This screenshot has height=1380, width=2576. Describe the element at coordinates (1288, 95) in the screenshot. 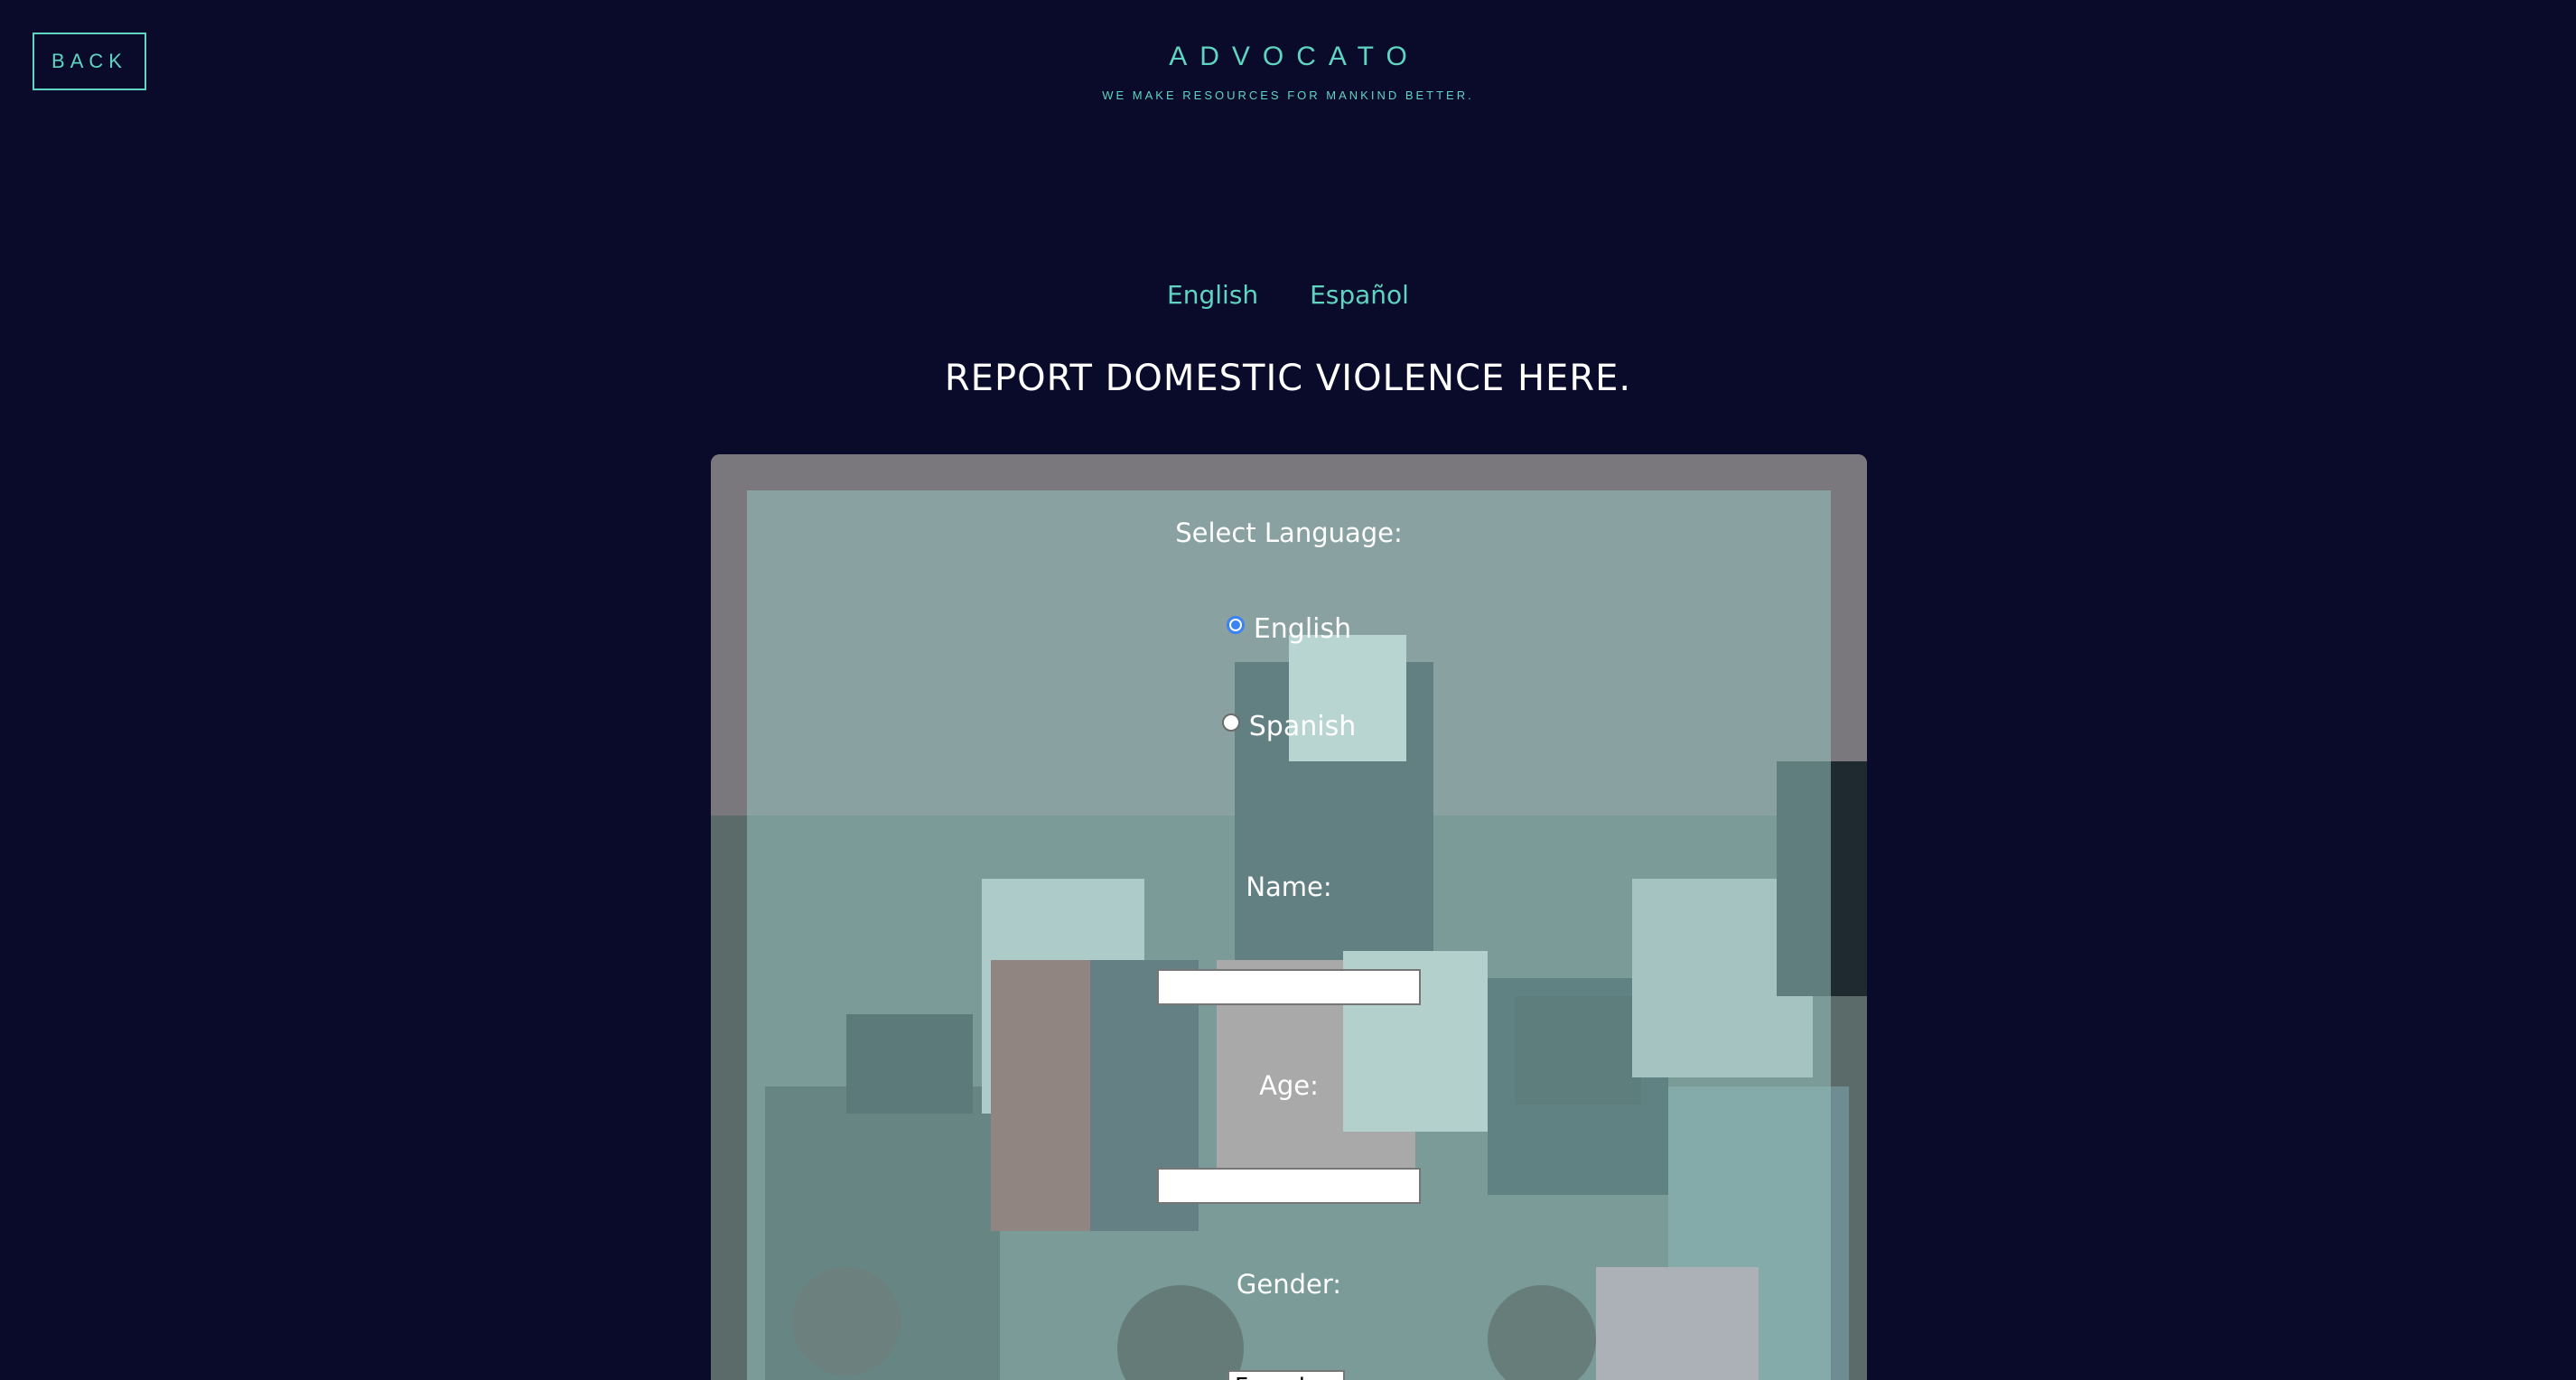

I see `brand-tagline: WE MAKE RESOURCES FOR MANKIND BETTER.` at that location.